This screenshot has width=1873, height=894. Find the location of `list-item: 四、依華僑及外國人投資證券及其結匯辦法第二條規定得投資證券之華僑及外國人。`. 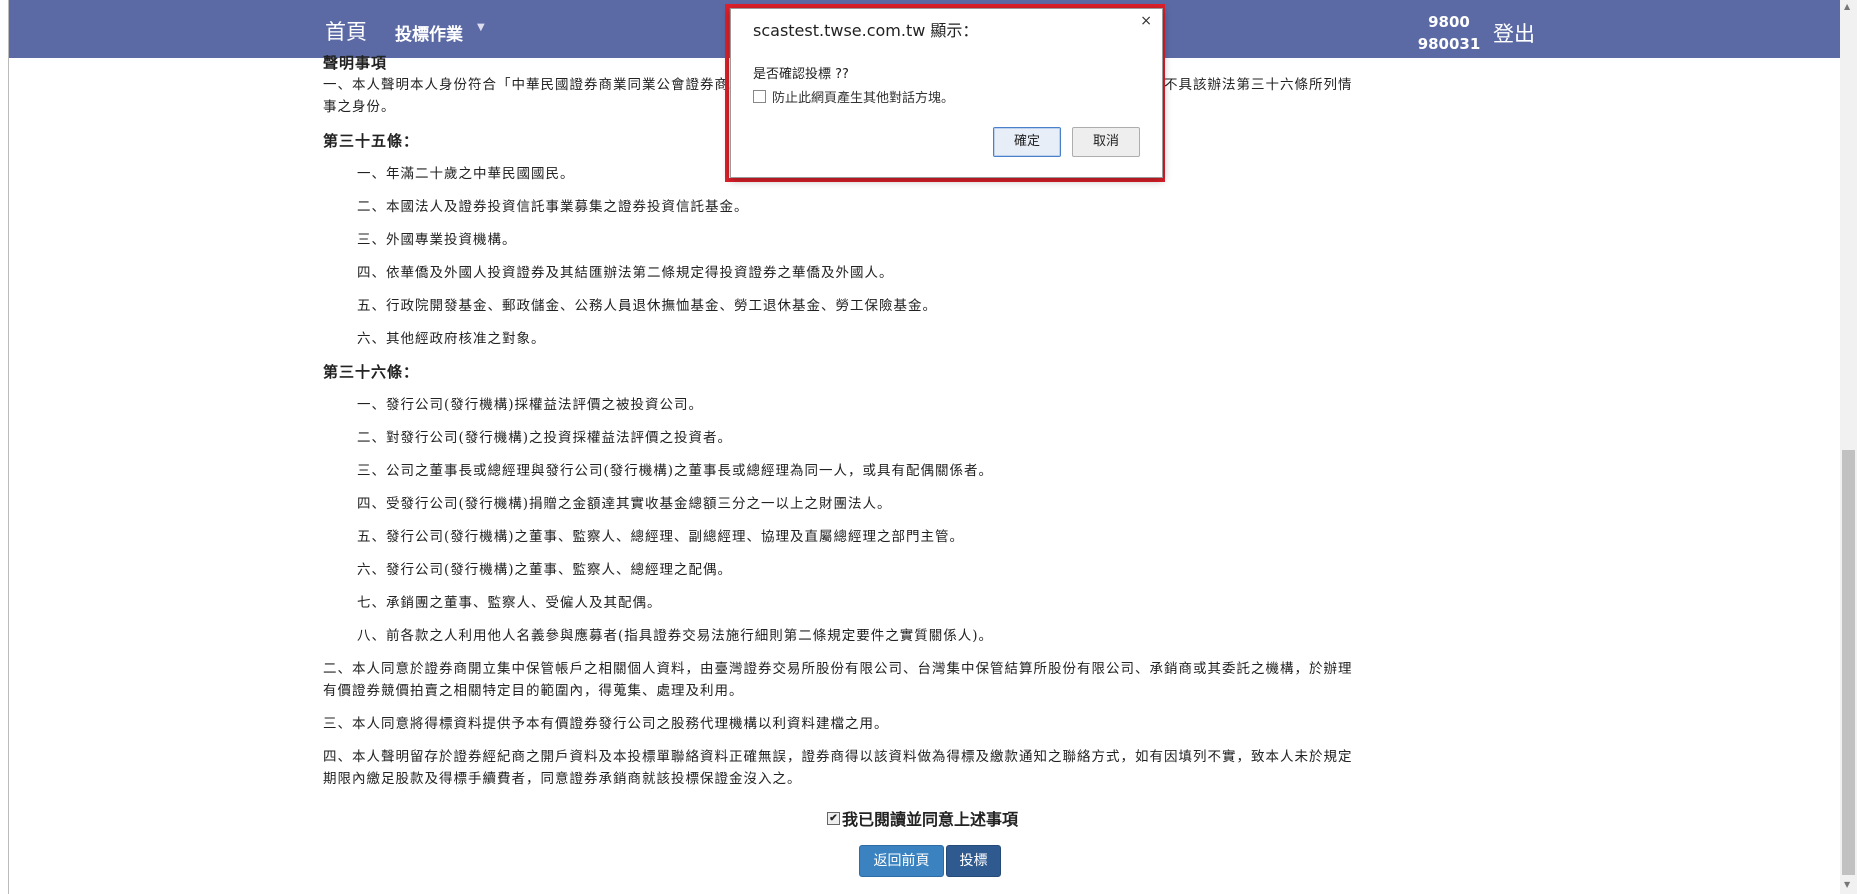

list-item: 四、依華僑及外國人投資證券及其結匯辦法第二條規定得投資證券之華僑及外國人。 is located at coordinates (625, 273).